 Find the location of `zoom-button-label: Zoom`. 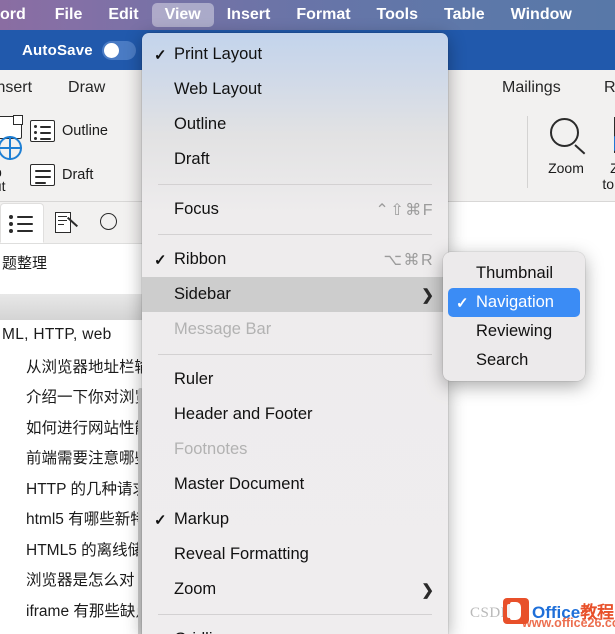

zoom-button-label: Zoom is located at coordinates (566, 168).